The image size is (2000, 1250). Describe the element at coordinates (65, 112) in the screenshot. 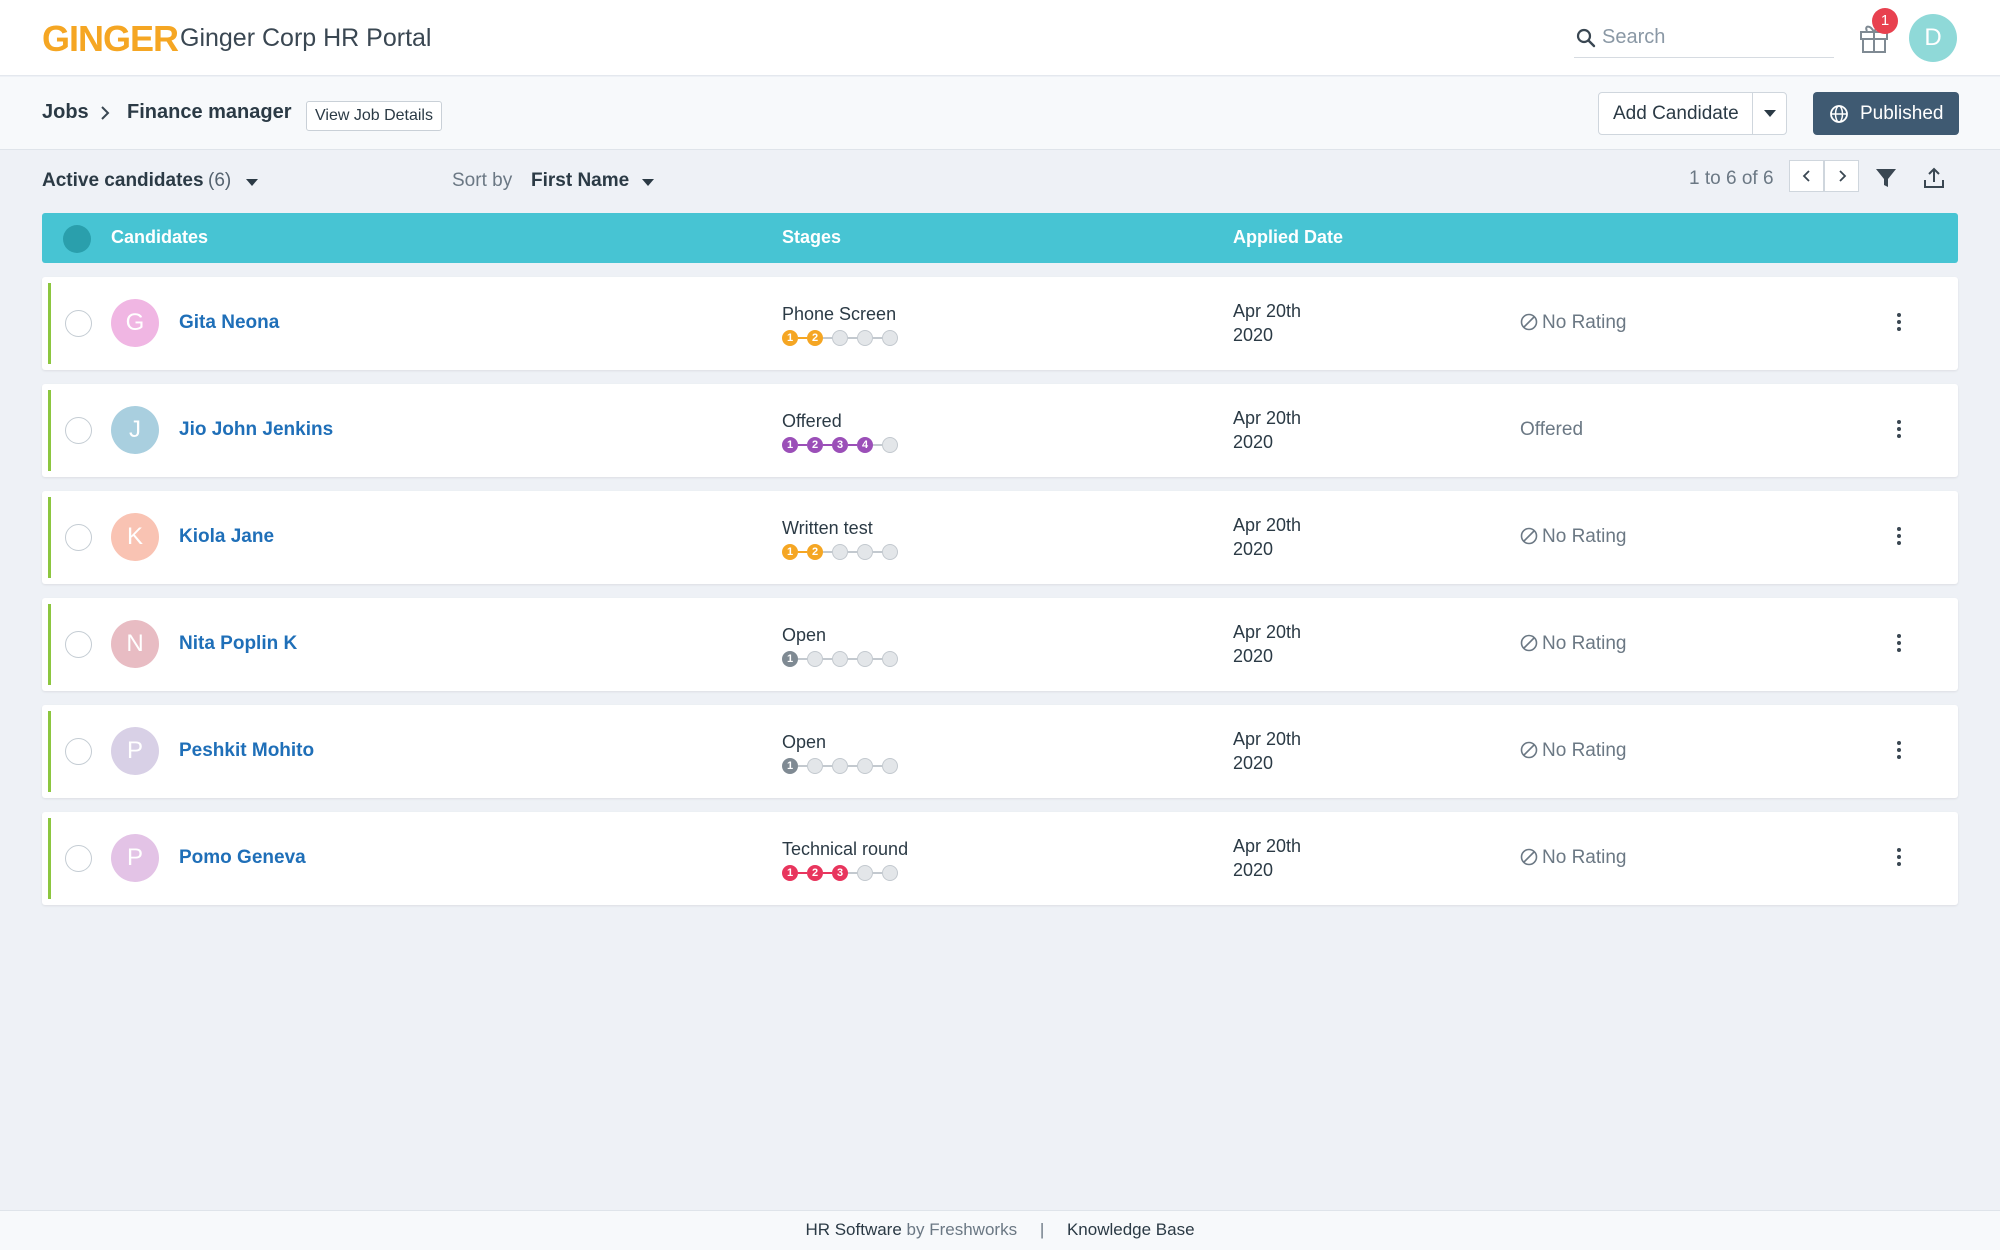

I see `breadcrumb-jobs: Jobs` at that location.